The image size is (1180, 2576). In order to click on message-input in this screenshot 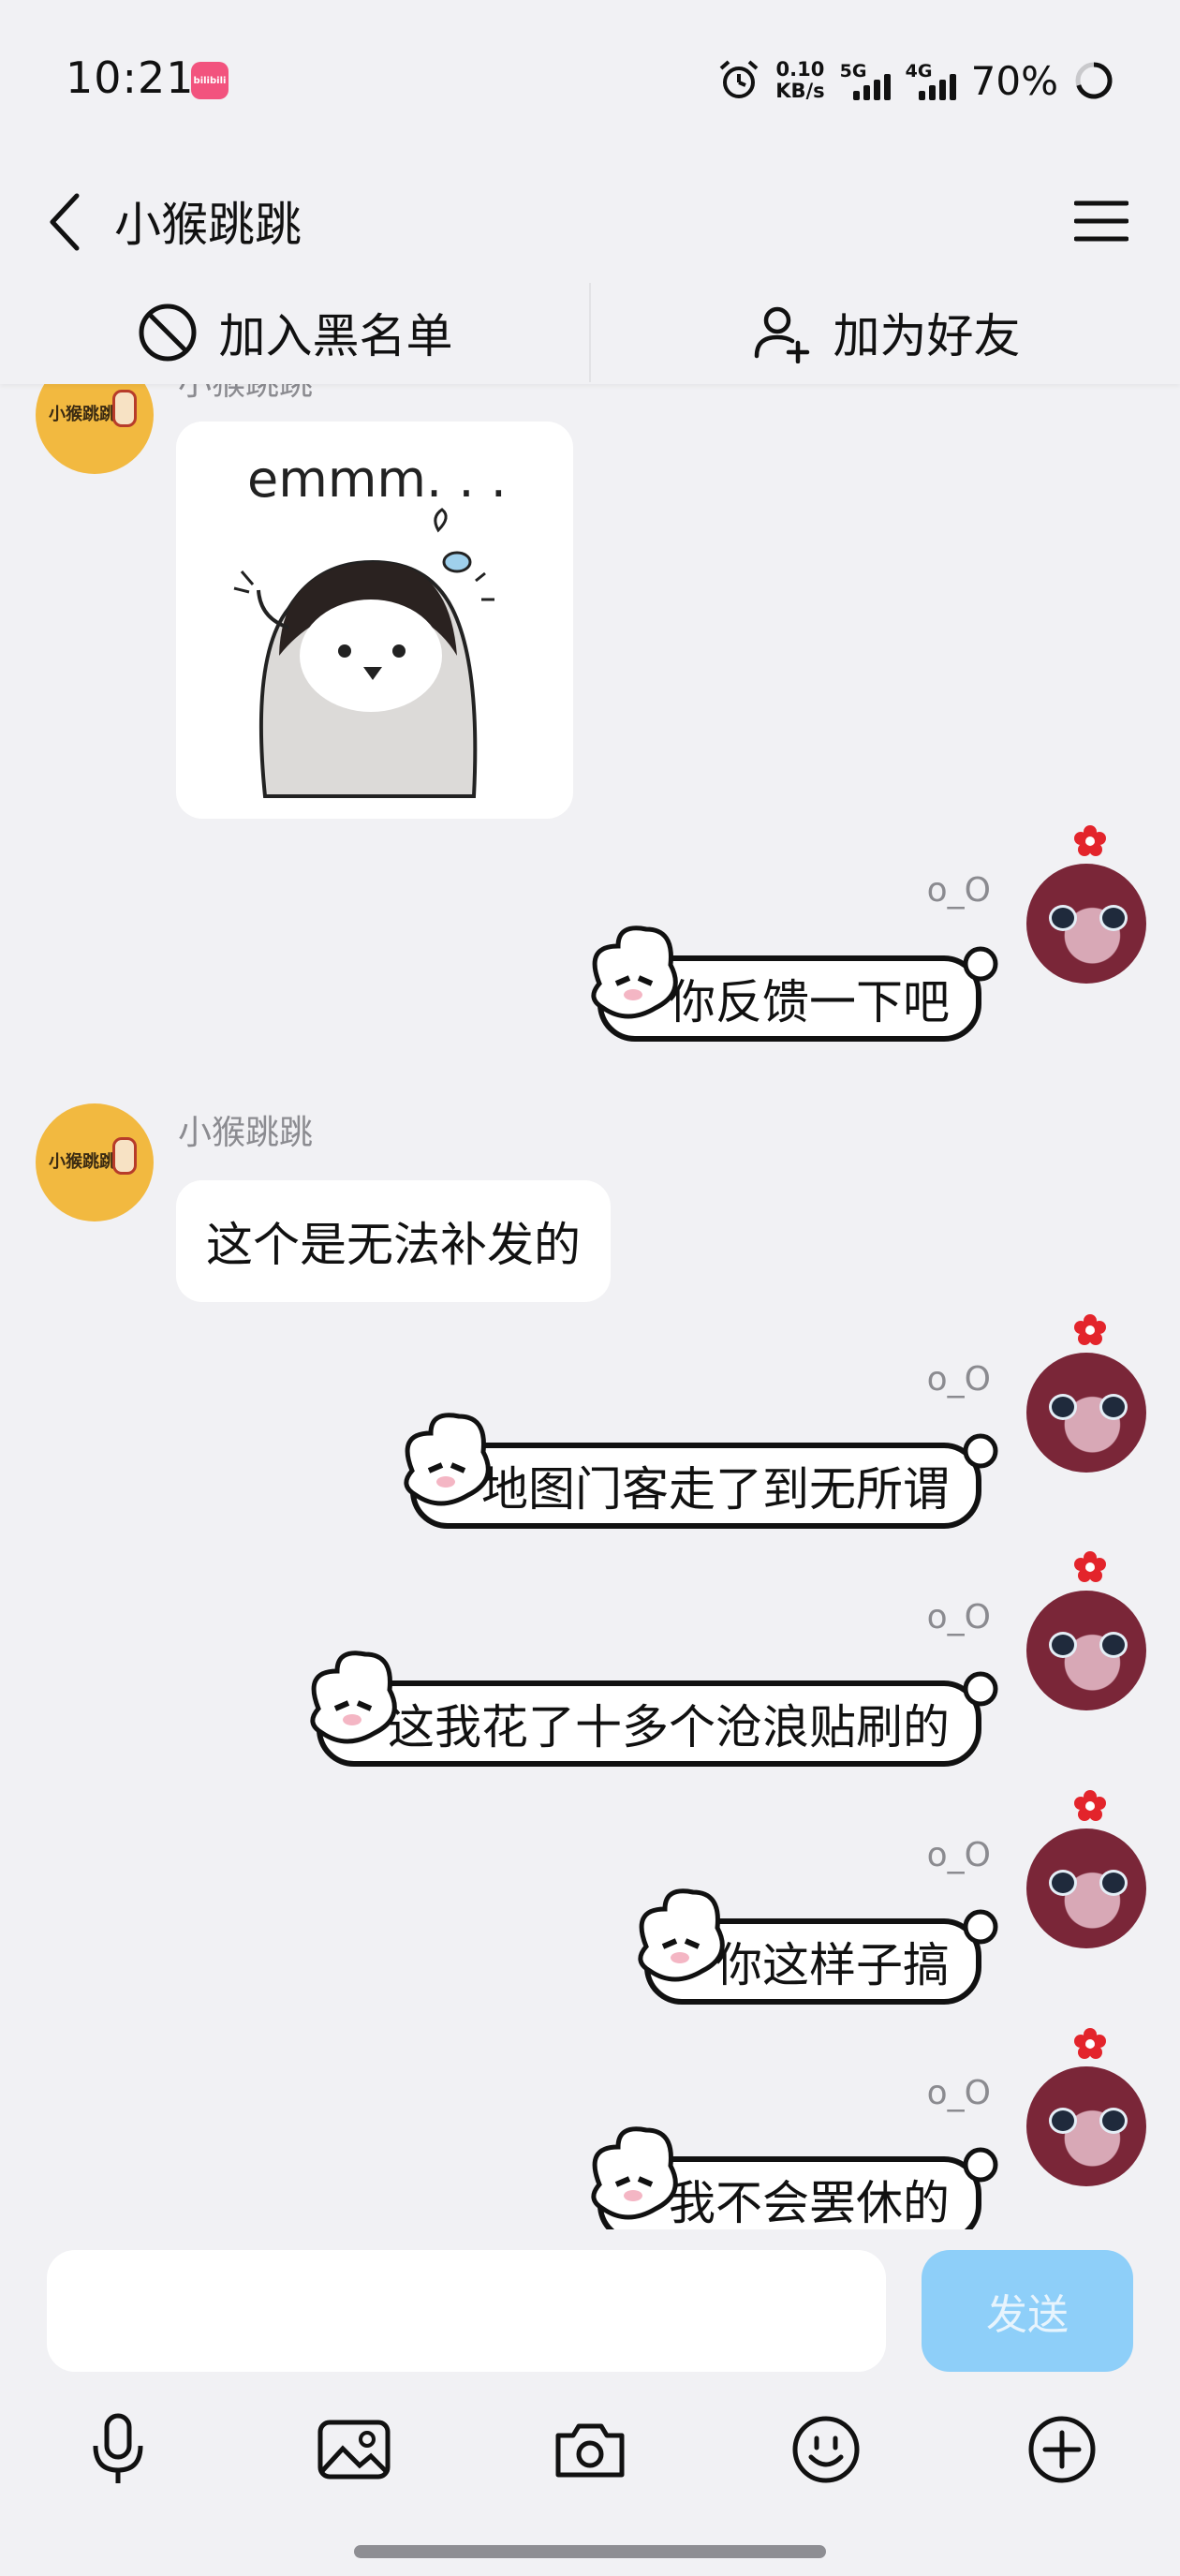, I will do `click(466, 2311)`.